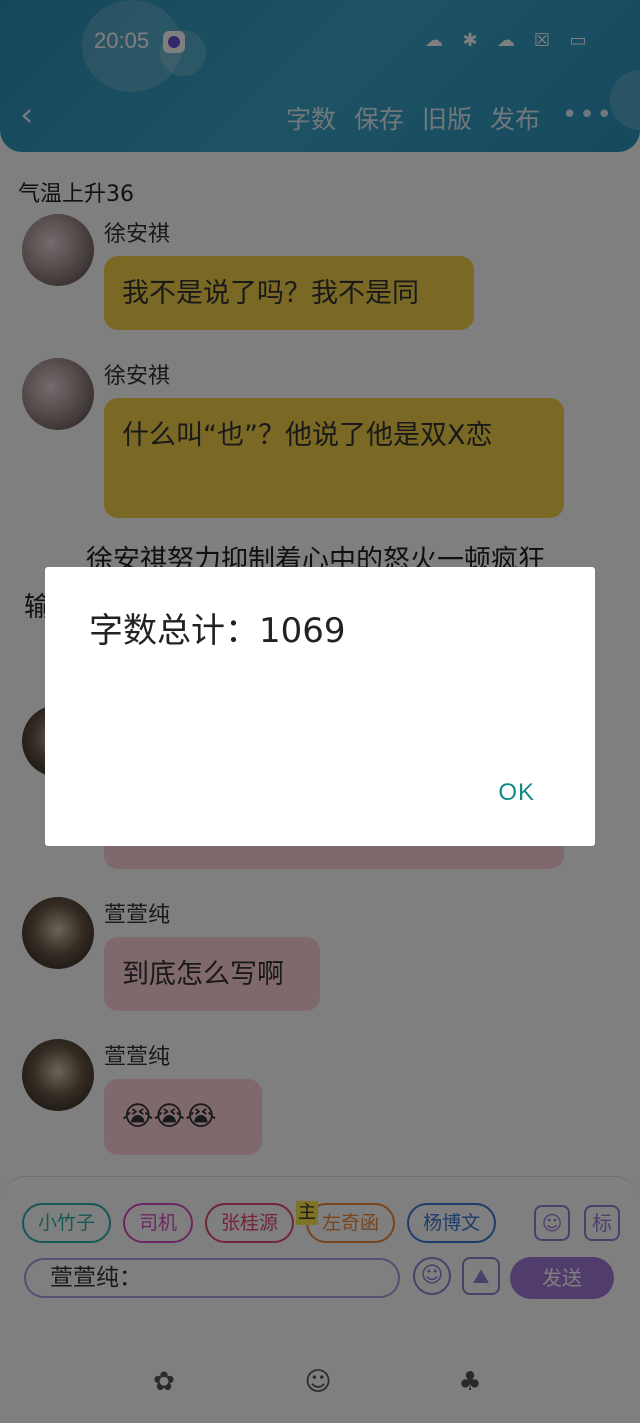 Image resolution: width=640 pixels, height=1423 pixels. What do you see at coordinates (516, 793) in the screenshot?
I see `ok-button: OK` at bounding box center [516, 793].